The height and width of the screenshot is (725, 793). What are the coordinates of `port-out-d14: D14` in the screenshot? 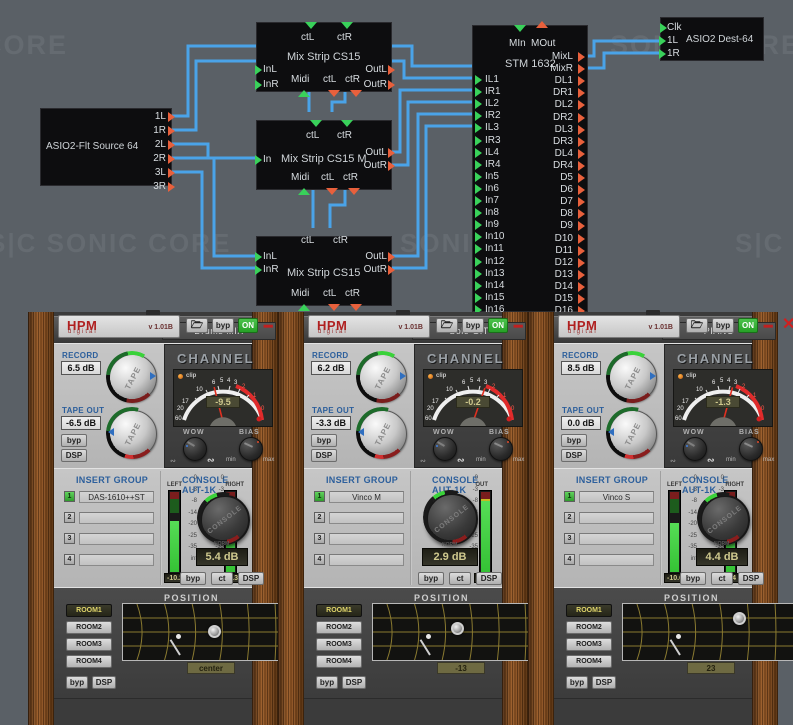 It's located at (564, 286).